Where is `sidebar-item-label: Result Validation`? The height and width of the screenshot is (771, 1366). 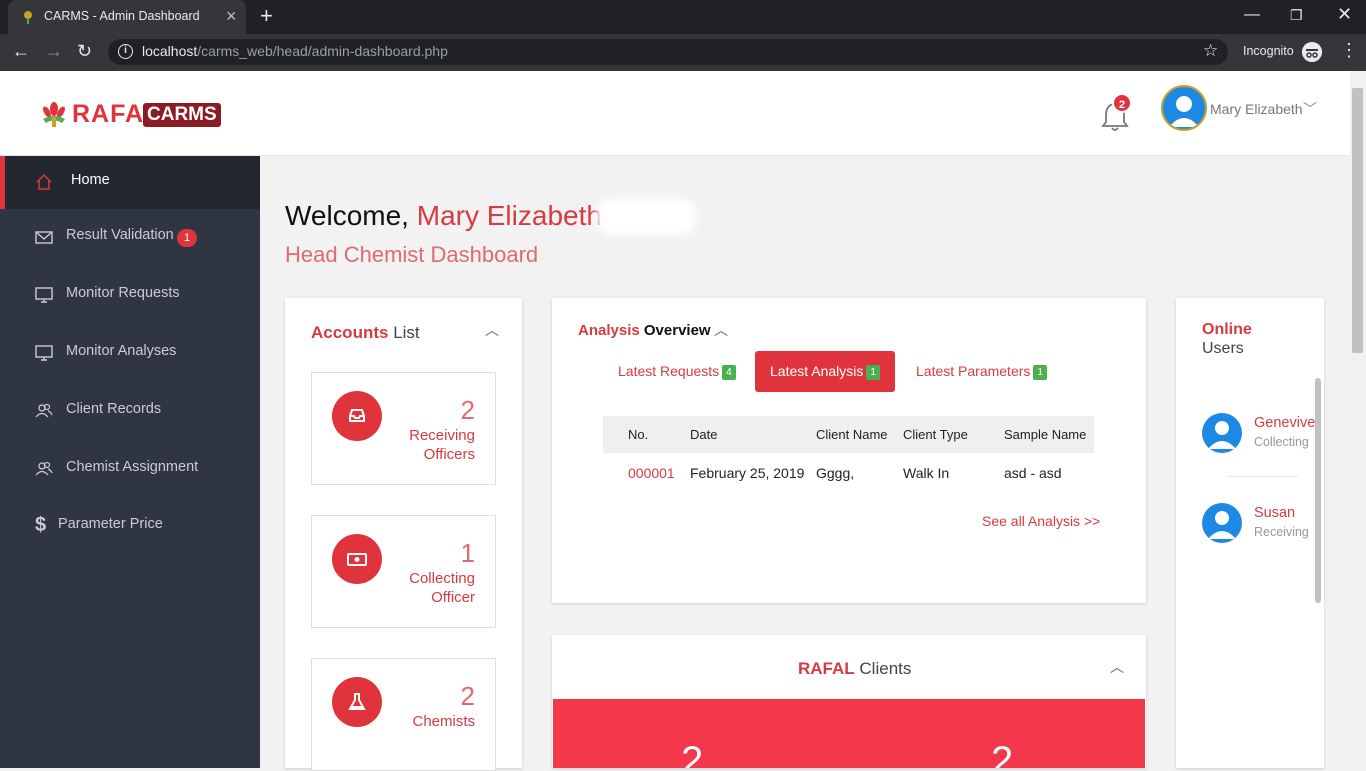 sidebar-item-label: Result Validation is located at coordinates (120, 235).